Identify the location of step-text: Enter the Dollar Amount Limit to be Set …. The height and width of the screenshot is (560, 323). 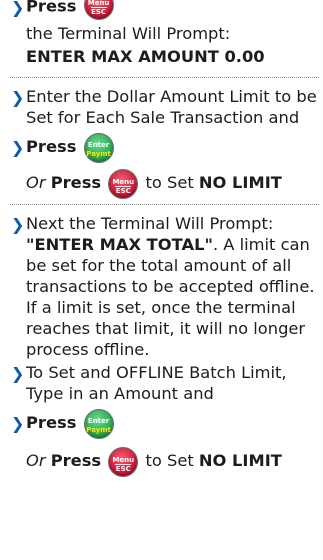
(171, 107).